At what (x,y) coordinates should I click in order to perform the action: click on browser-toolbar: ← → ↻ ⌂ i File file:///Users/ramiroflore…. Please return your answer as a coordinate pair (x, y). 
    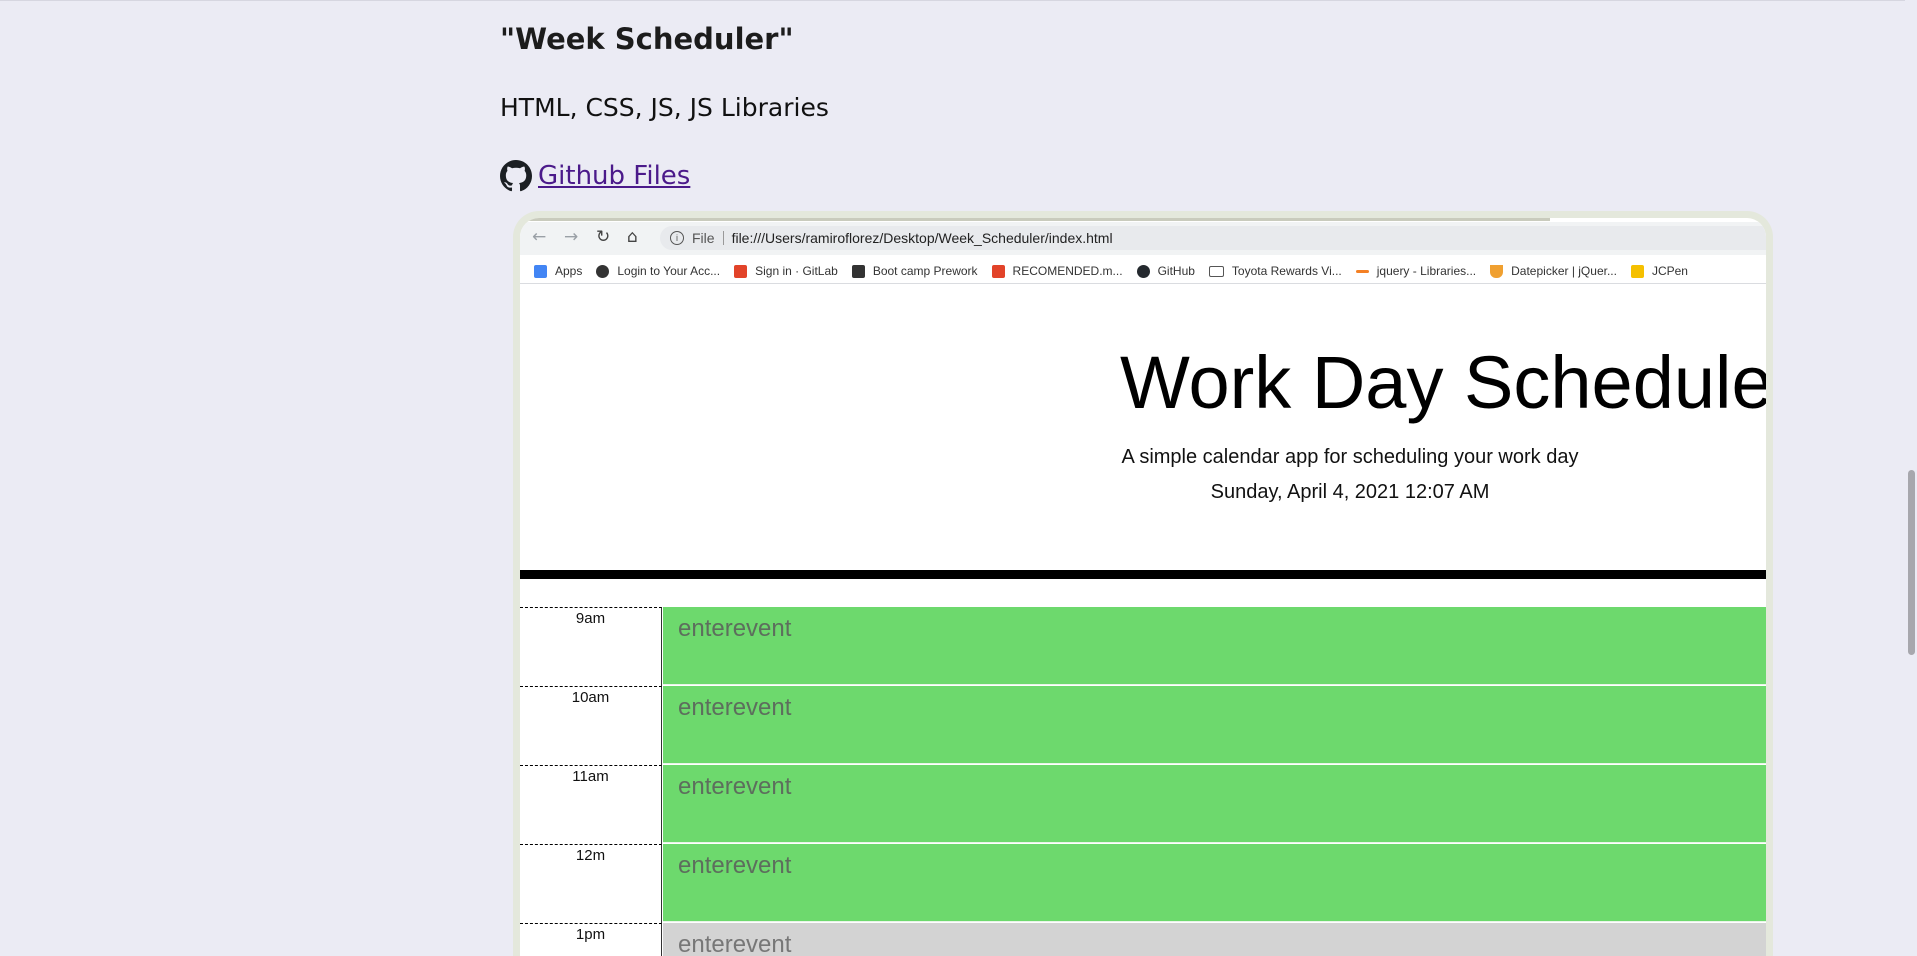
    Looking at the image, I should click on (1143, 238).